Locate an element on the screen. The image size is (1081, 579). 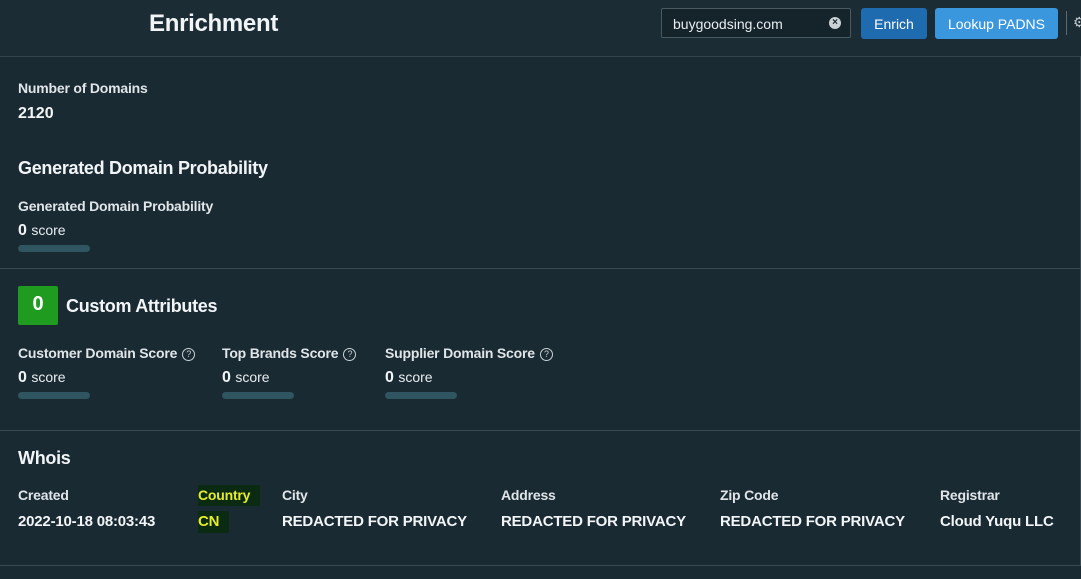
page-title: Enrichment is located at coordinates (214, 23).